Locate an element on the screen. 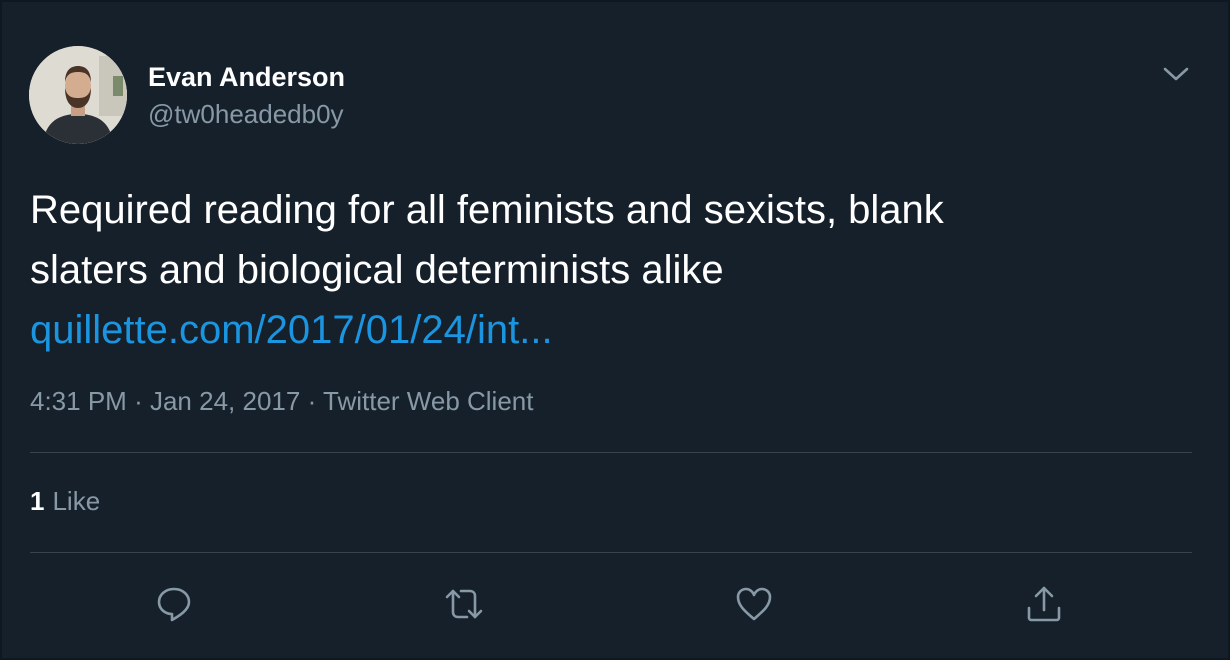  avatar-image is located at coordinates (78, 95).